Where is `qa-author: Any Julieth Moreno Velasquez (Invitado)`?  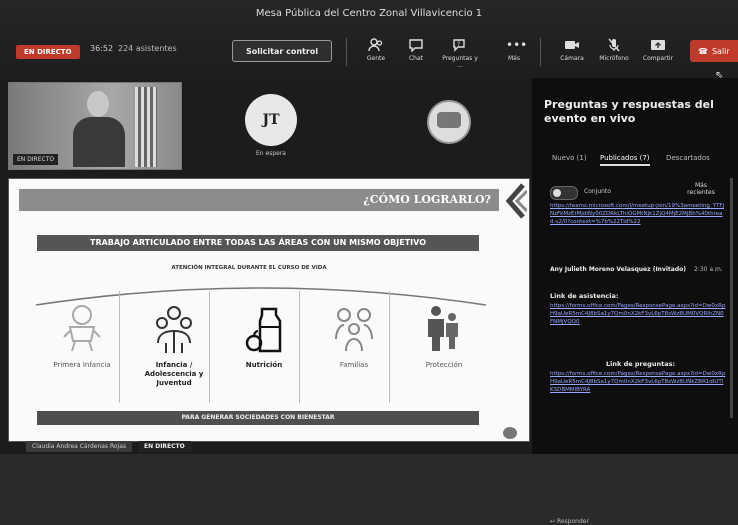 qa-author: Any Julieth Moreno Velasquez (Invitado) is located at coordinates (618, 269).